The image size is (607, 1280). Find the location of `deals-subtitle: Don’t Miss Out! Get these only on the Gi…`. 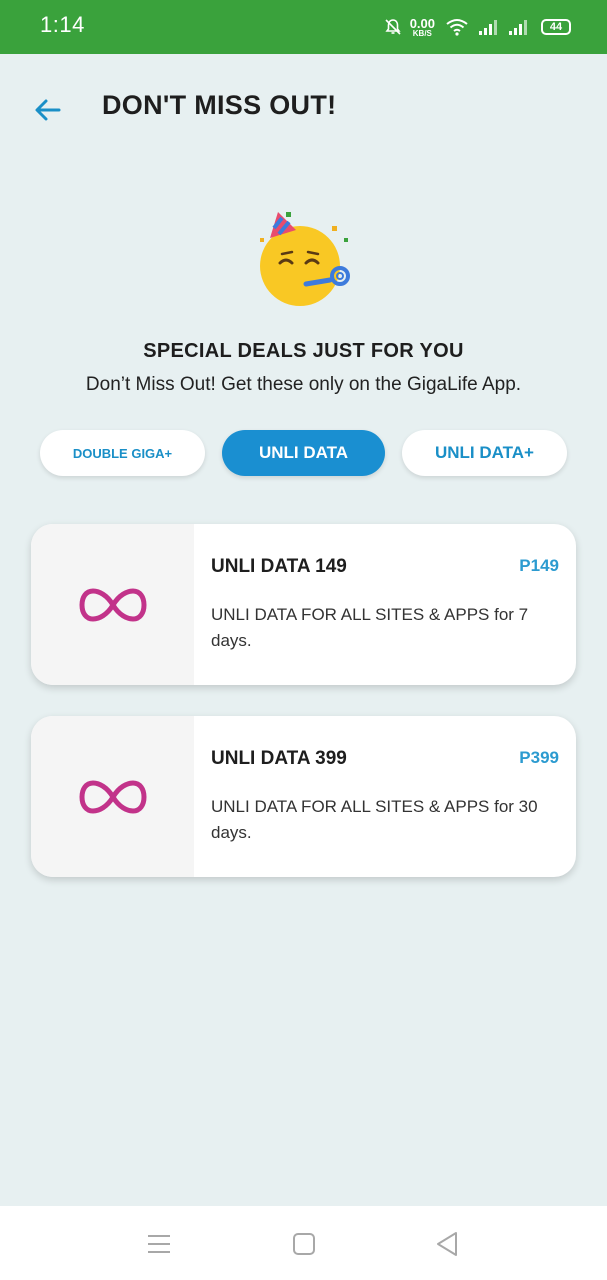

deals-subtitle: Don’t Miss Out! Get these only on the Gi… is located at coordinates (303, 384).